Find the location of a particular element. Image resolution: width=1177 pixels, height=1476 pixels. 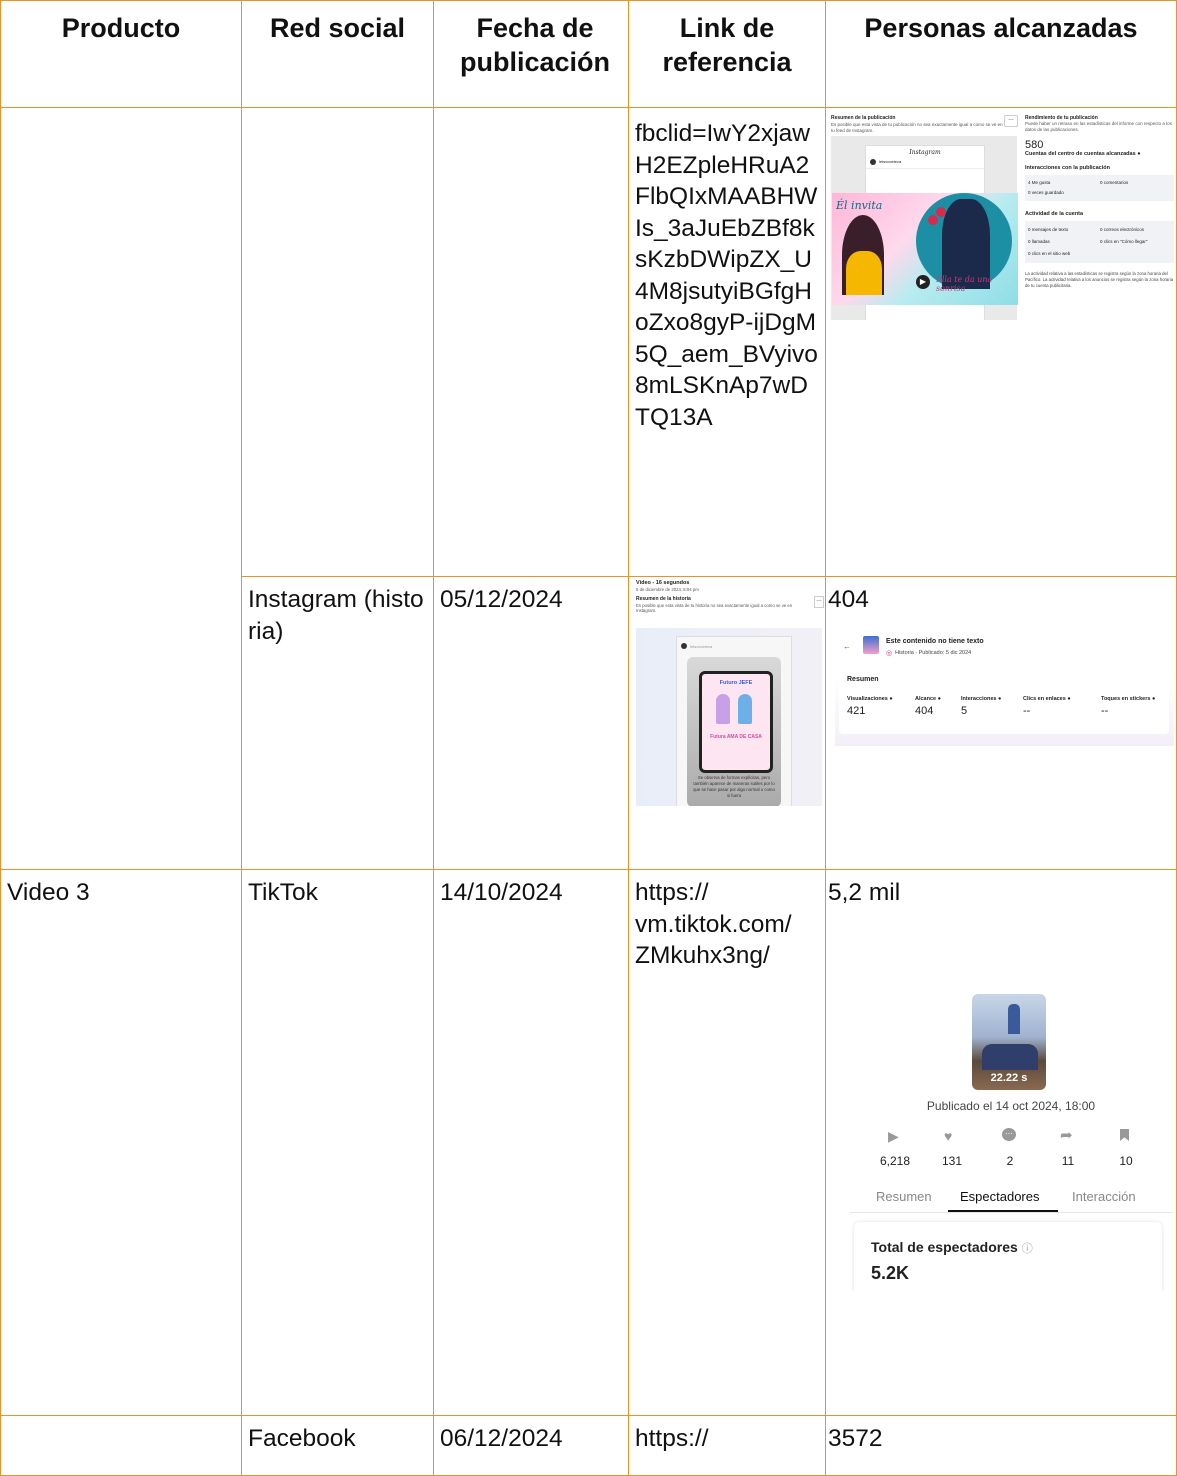

stat-label-interactions: Interacciones ● is located at coordinates (981, 699).